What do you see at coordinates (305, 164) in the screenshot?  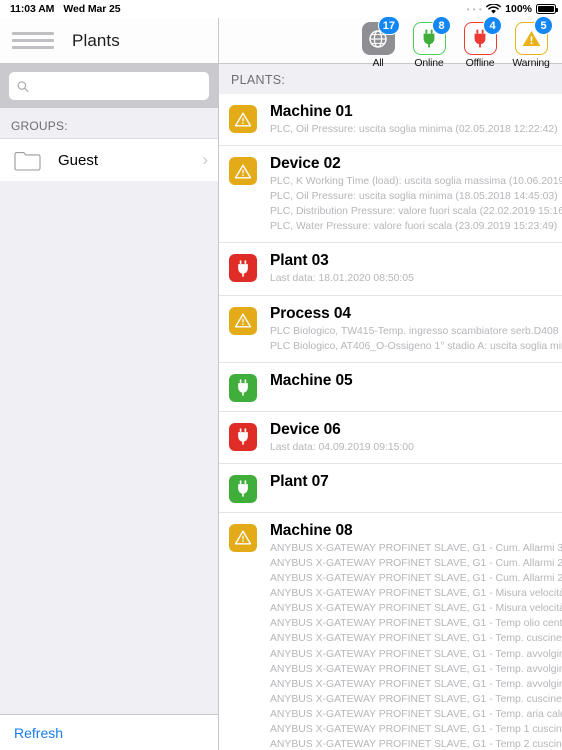 I see `row-title: Device 02` at bounding box center [305, 164].